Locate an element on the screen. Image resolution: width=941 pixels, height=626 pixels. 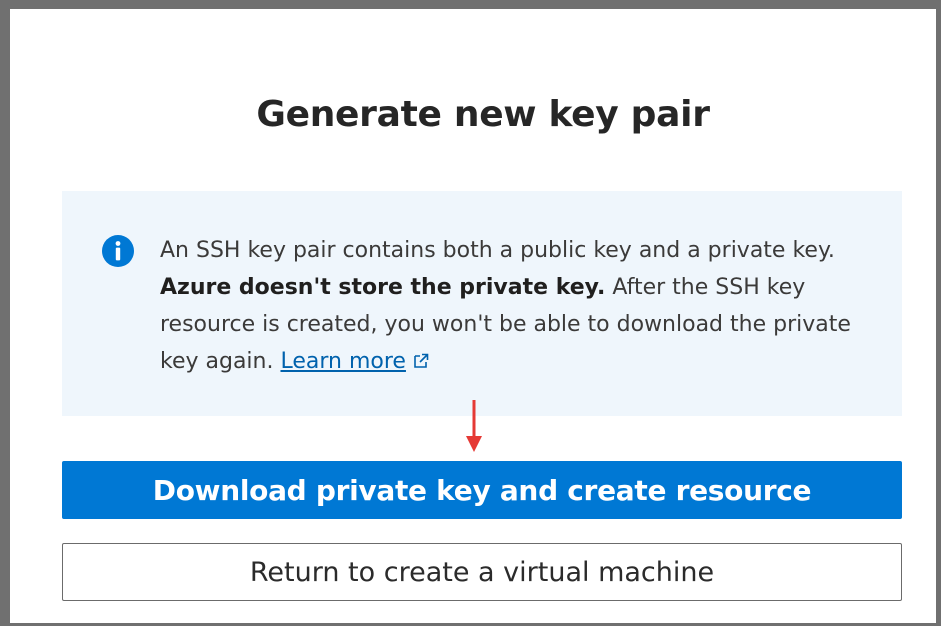
external-link-icon is located at coordinates (421, 361).